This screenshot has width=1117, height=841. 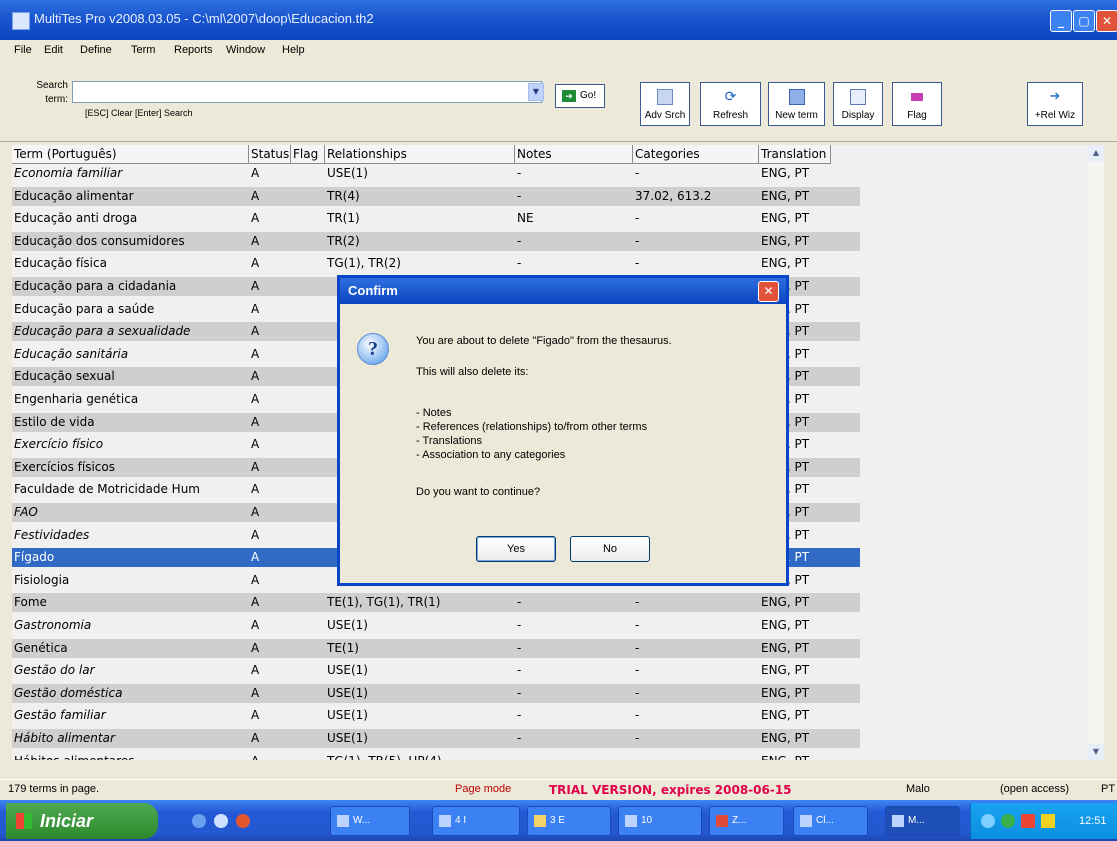 What do you see at coordinates (308, 154) in the screenshot?
I see `header-flag: Flag` at bounding box center [308, 154].